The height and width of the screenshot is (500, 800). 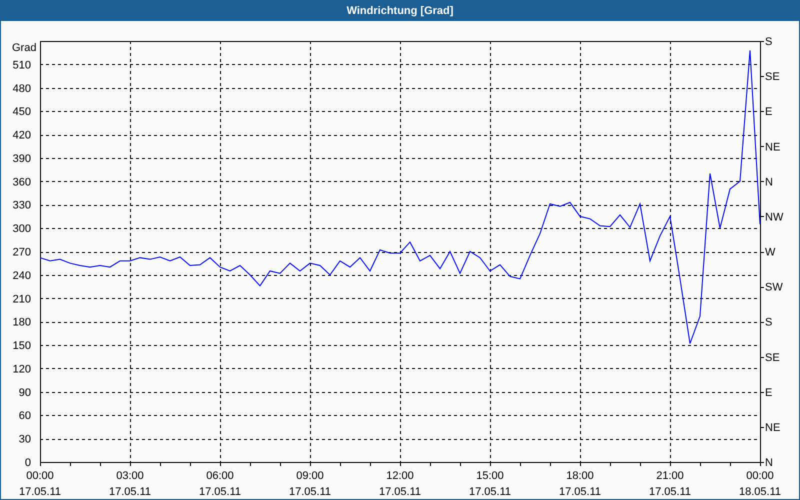 What do you see at coordinates (24, 416) in the screenshot?
I see `y-tick-label: 60` at bounding box center [24, 416].